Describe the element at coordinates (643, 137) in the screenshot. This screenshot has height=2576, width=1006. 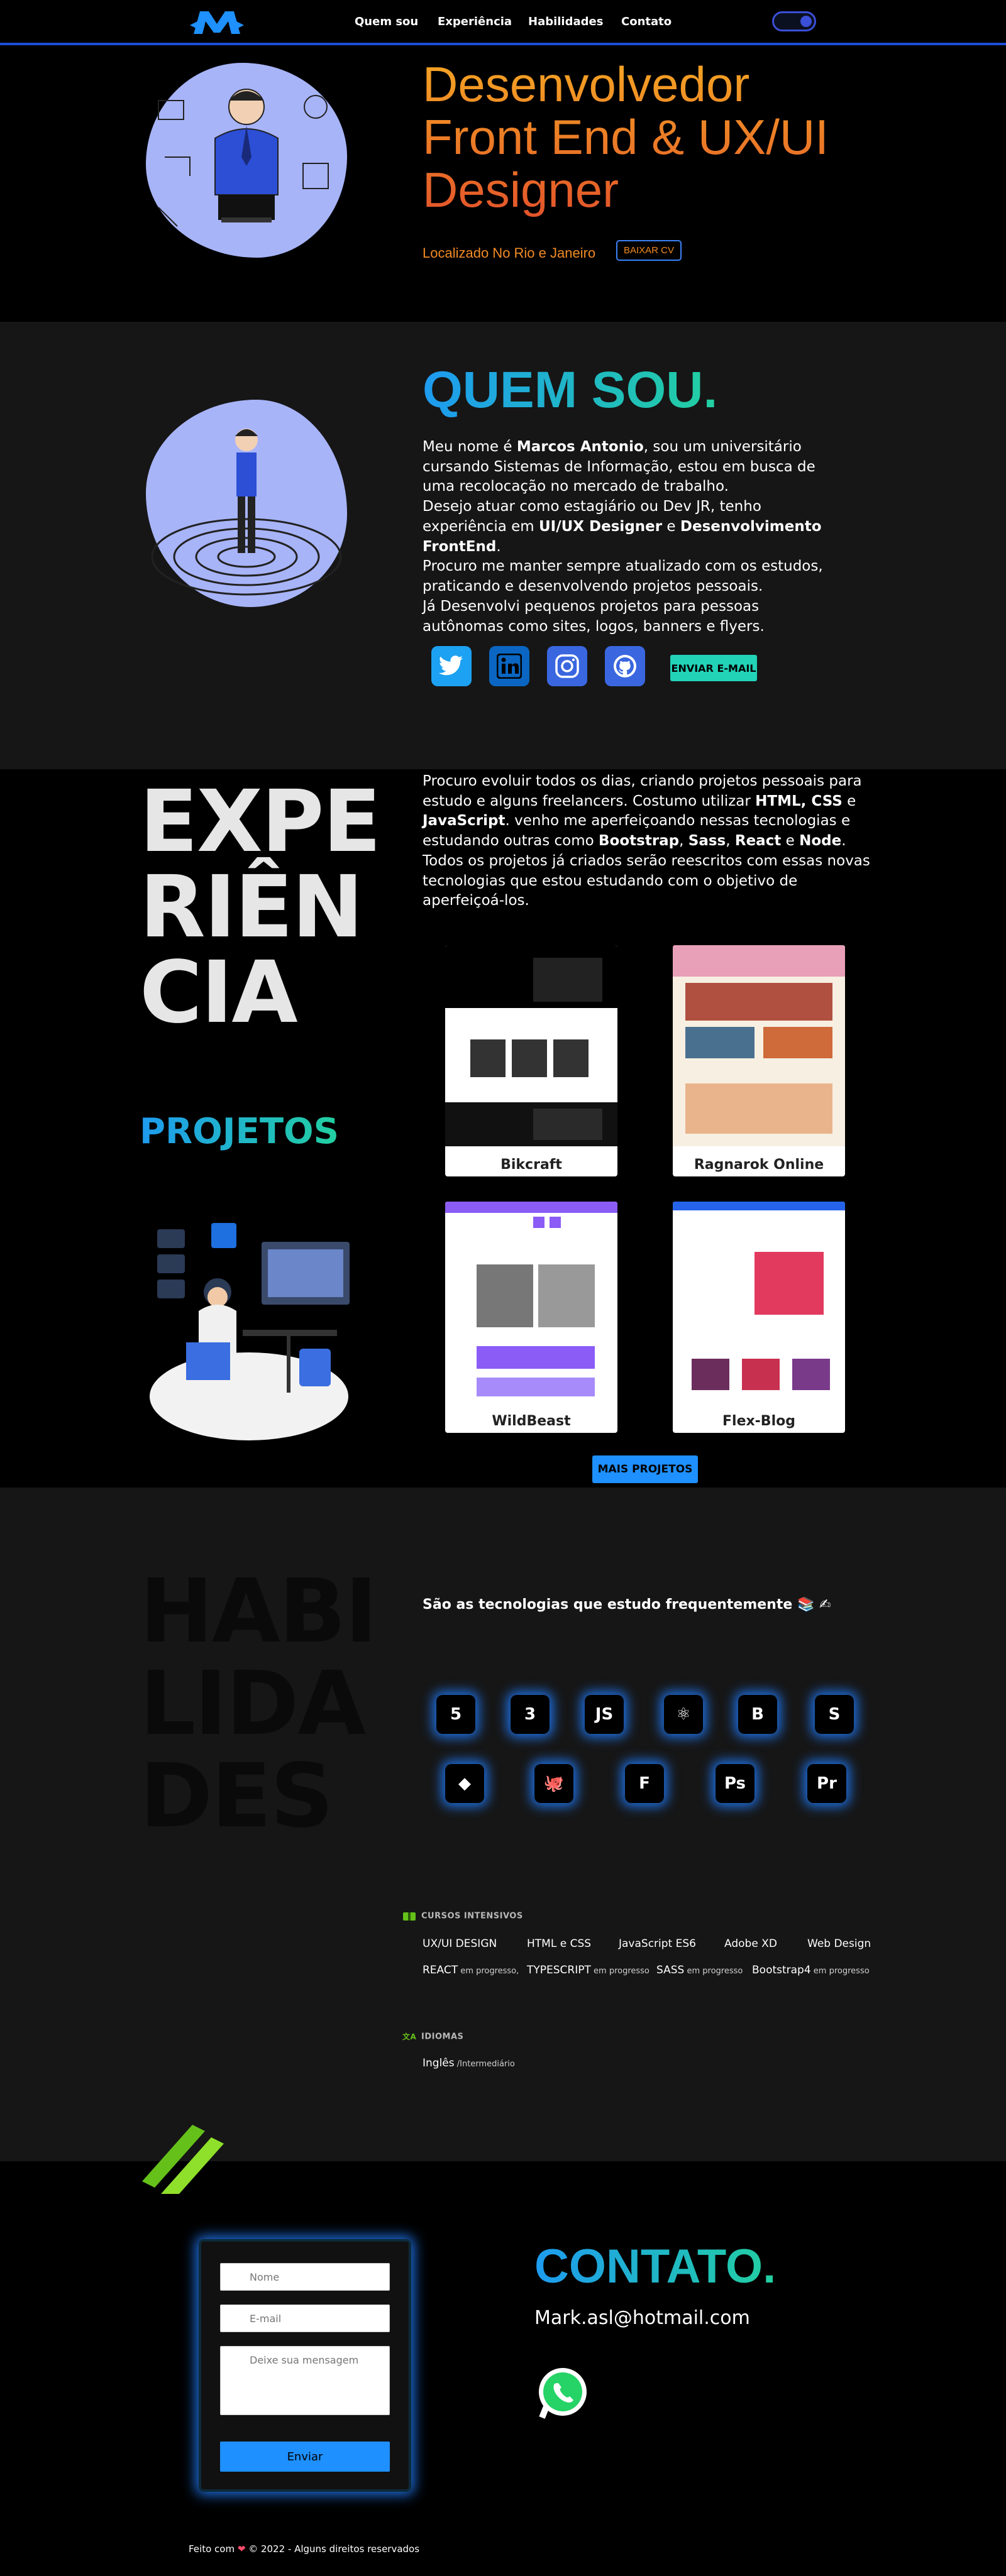
I see `hero-title: Desenvolvedor Front End & UX/UI Designer` at that location.